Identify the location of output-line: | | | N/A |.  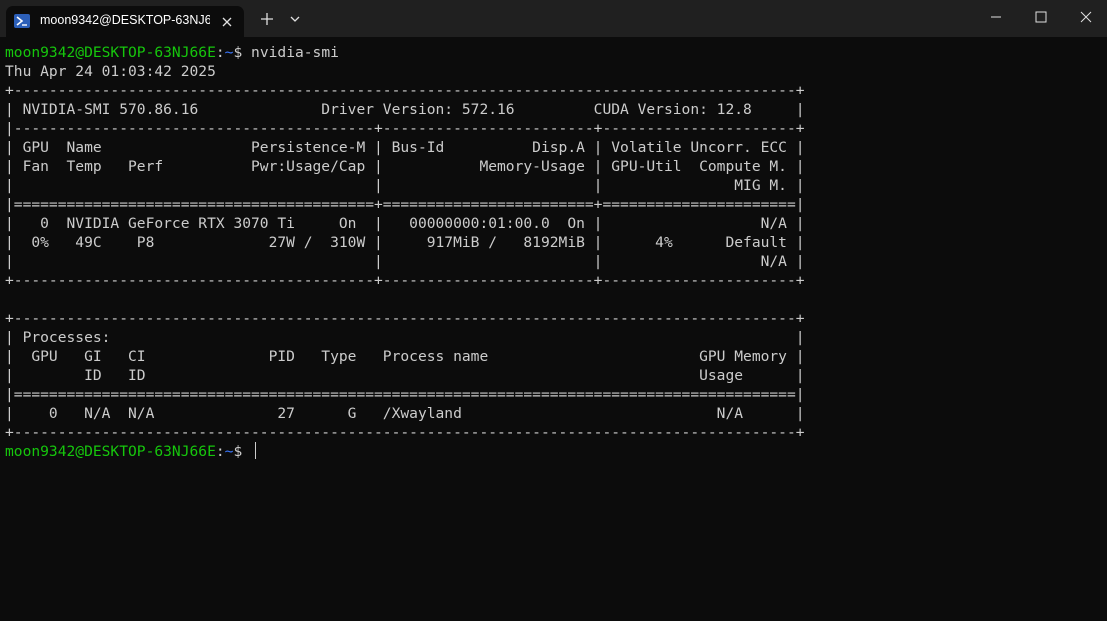
(405, 261).